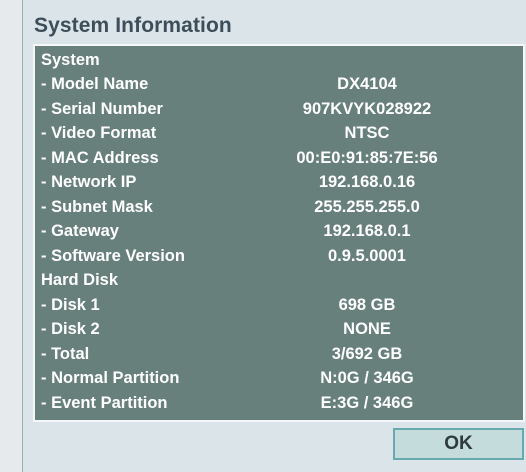  I want to click on info-label: - Software Version, so click(113, 255).